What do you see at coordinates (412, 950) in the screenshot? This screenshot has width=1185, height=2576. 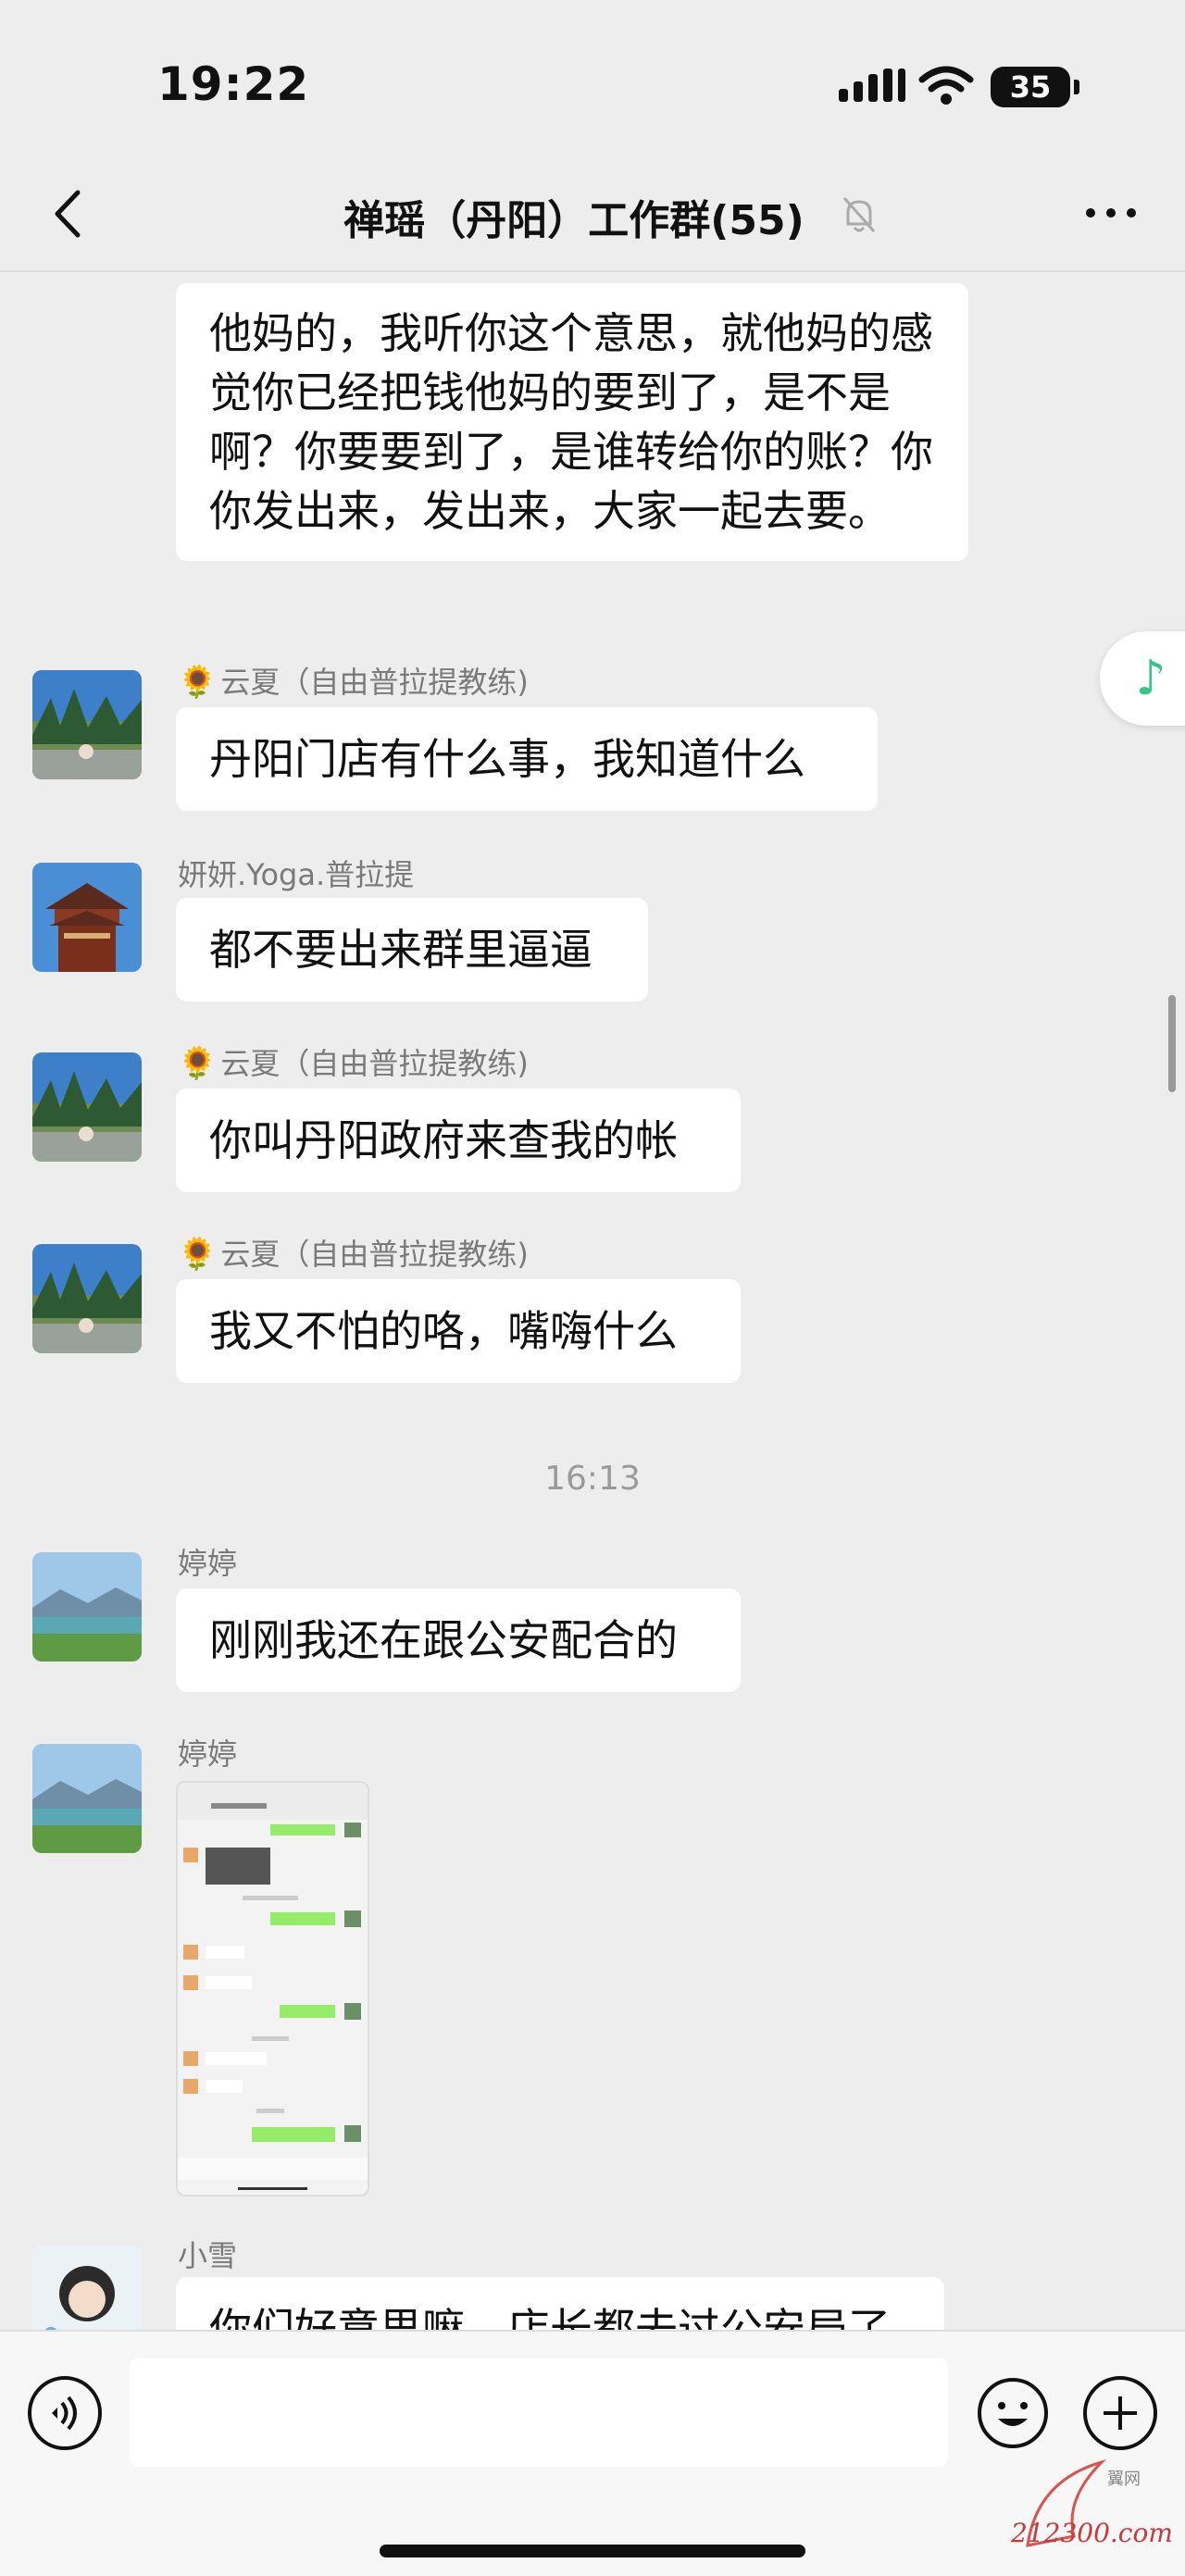 I see `message-bubble: 都不要出来群里逼逼` at bounding box center [412, 950].